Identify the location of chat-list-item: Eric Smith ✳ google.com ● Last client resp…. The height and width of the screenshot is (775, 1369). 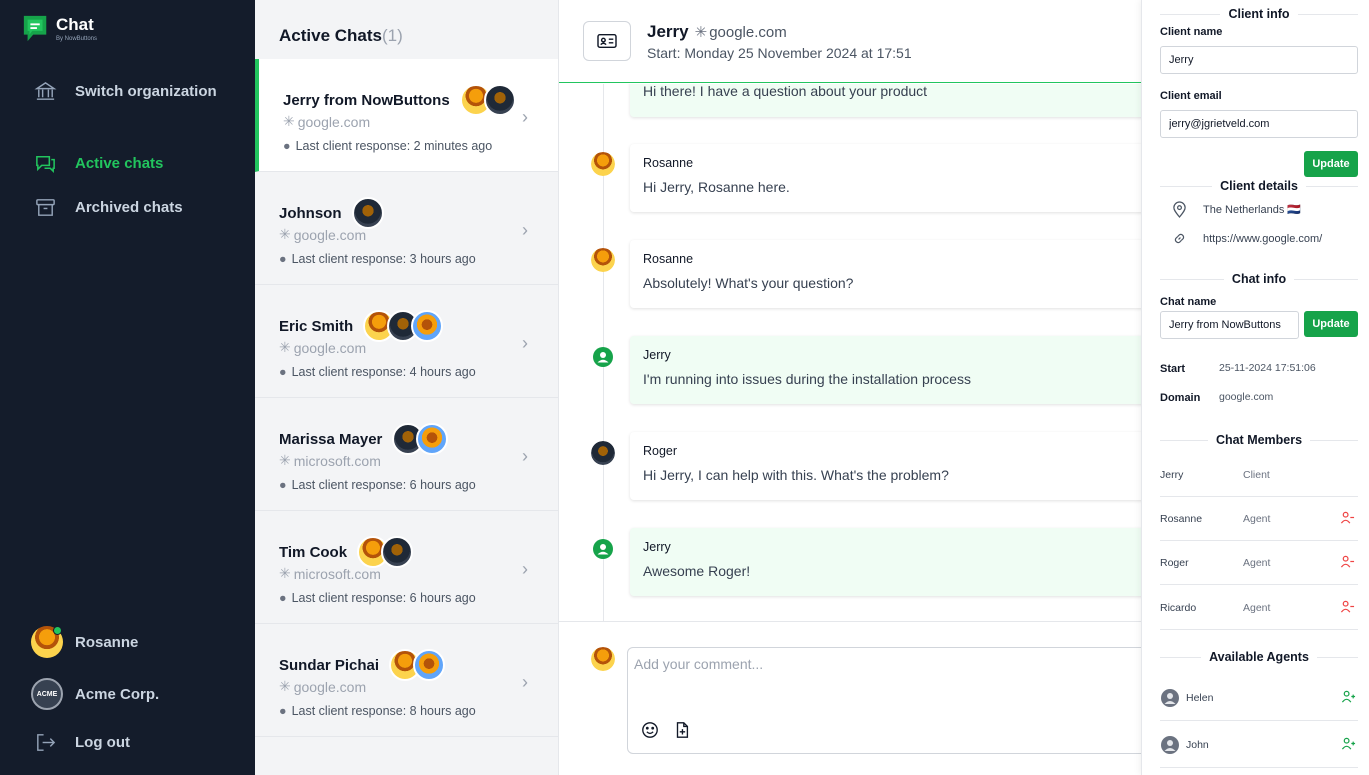
(406, 341).